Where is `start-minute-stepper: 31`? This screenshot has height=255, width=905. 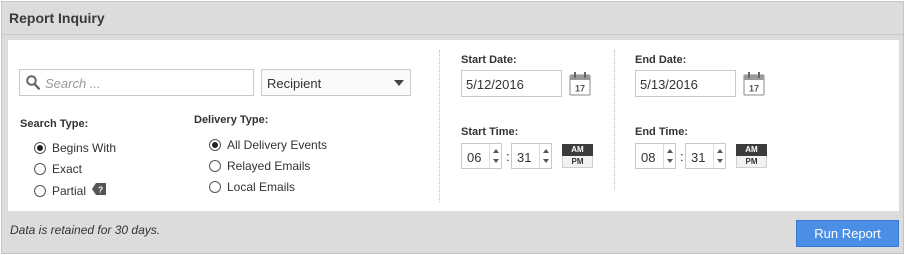 start-minute-stepper: 31 is located at coordinates (531, 156).